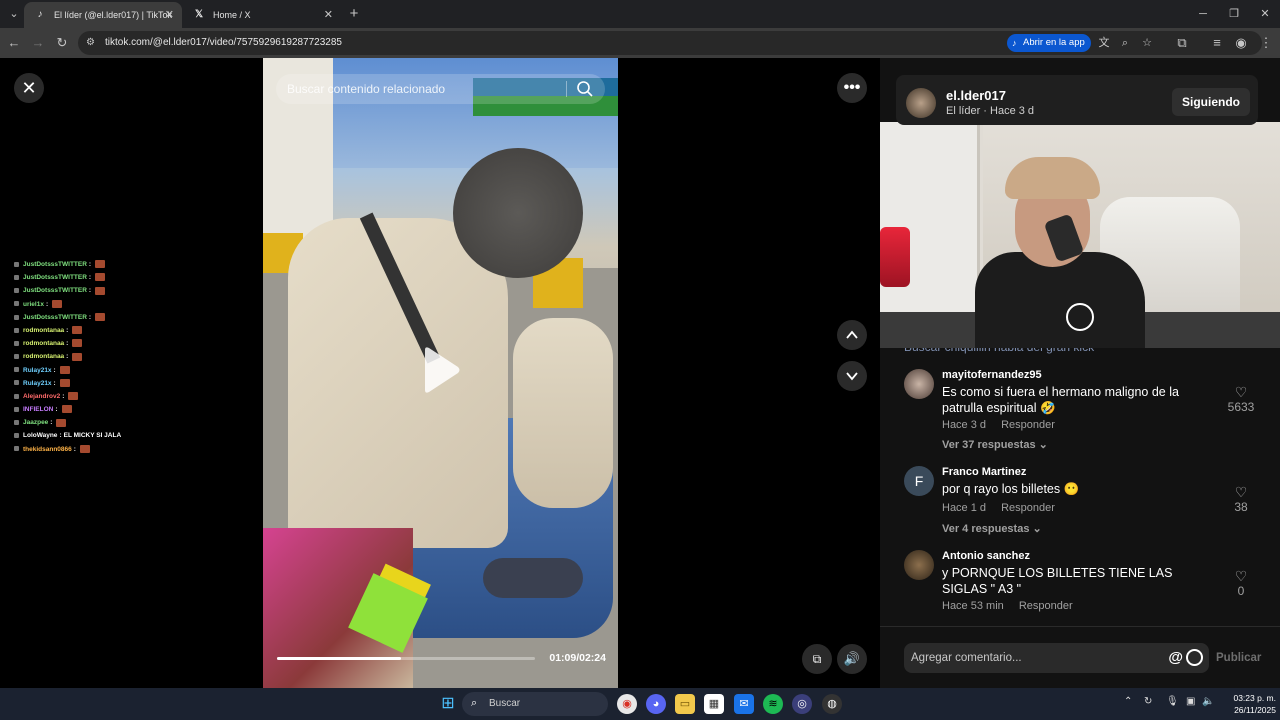 The width and height of the screenshot is (1280, 720). What do you see at coordinates (103, 15) in the screenshot?
I see `tab-tiktok: ♪ El líder (@el.lder017) | TikTok ✕` at bounding box center [103, 15].